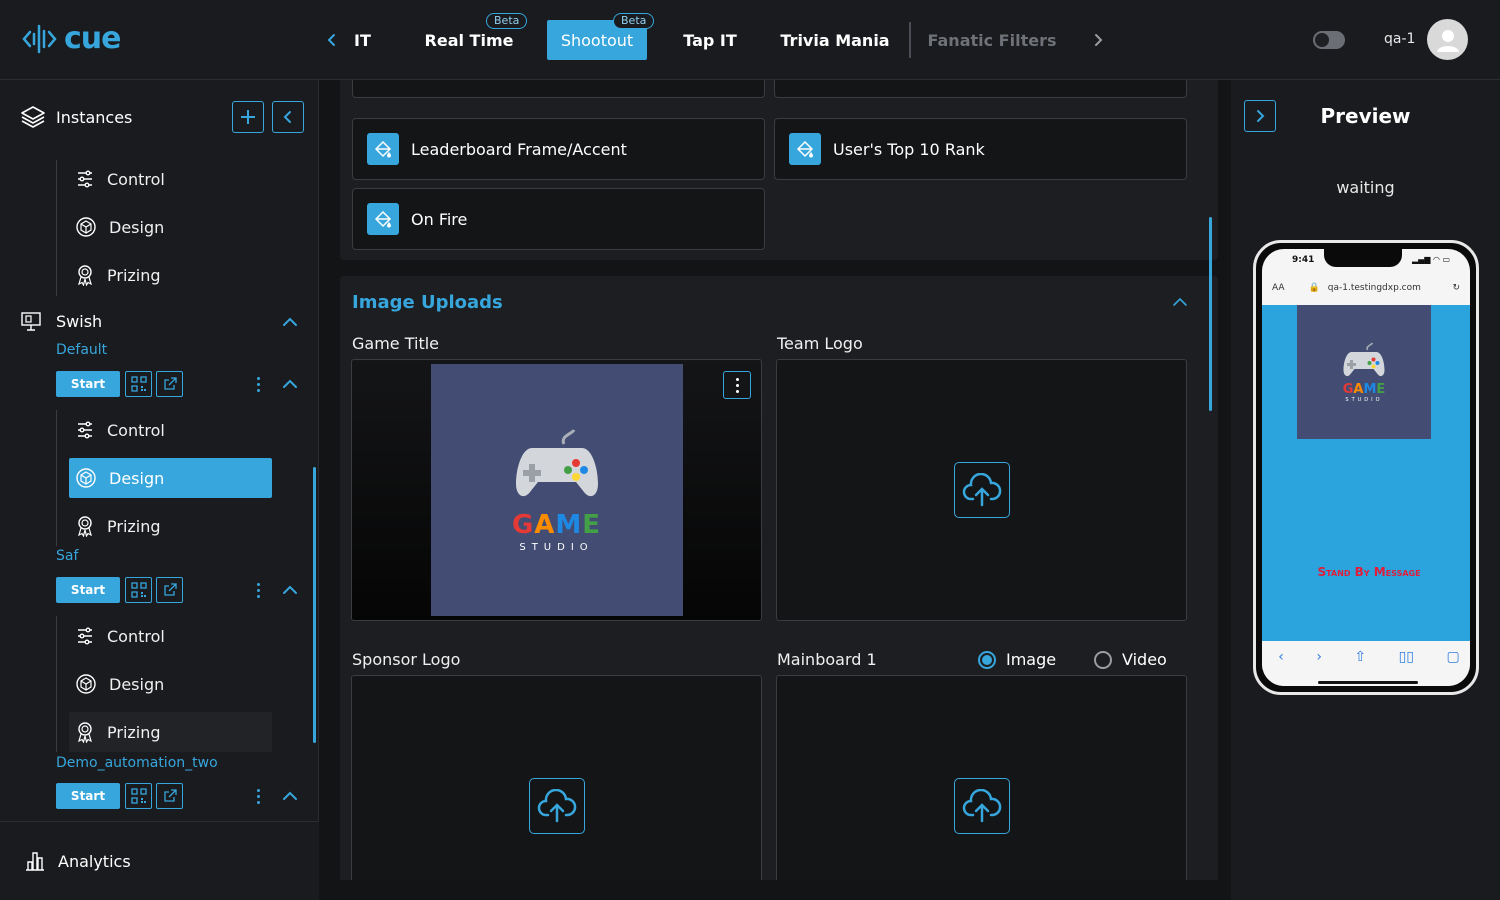 The image size is (1500, 900). What do you see at coordinates (77, 861) in the screenshot?
I see `analytics-link: Analytics` at bounding box center [77, 861].